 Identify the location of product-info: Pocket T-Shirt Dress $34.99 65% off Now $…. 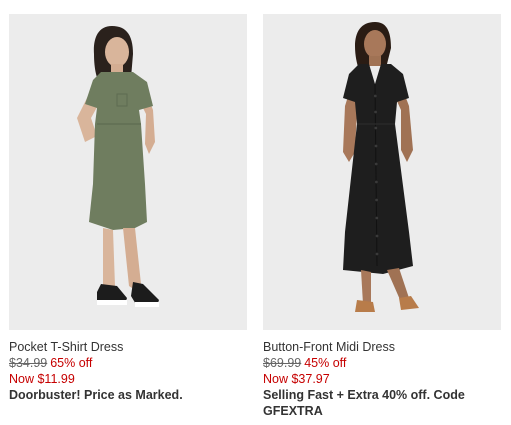
(128, 371).